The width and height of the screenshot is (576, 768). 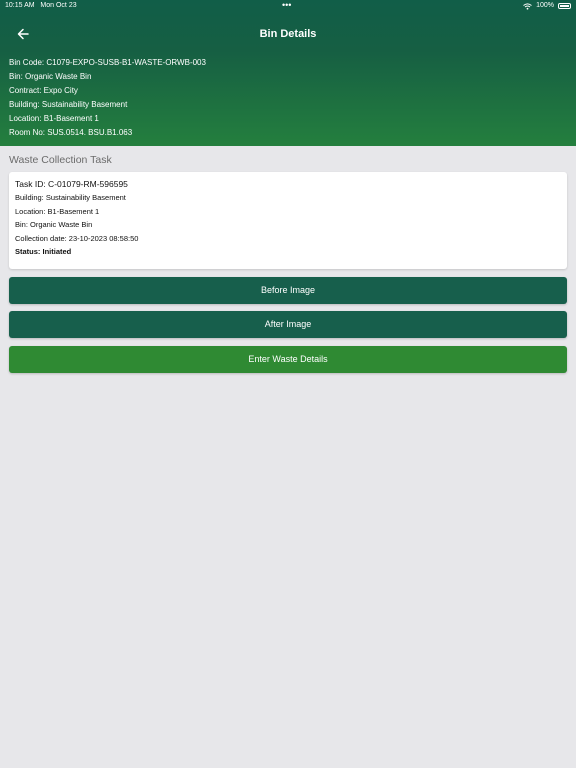 I want to click on battery-percent: 100%, so click(x=545, y=5).